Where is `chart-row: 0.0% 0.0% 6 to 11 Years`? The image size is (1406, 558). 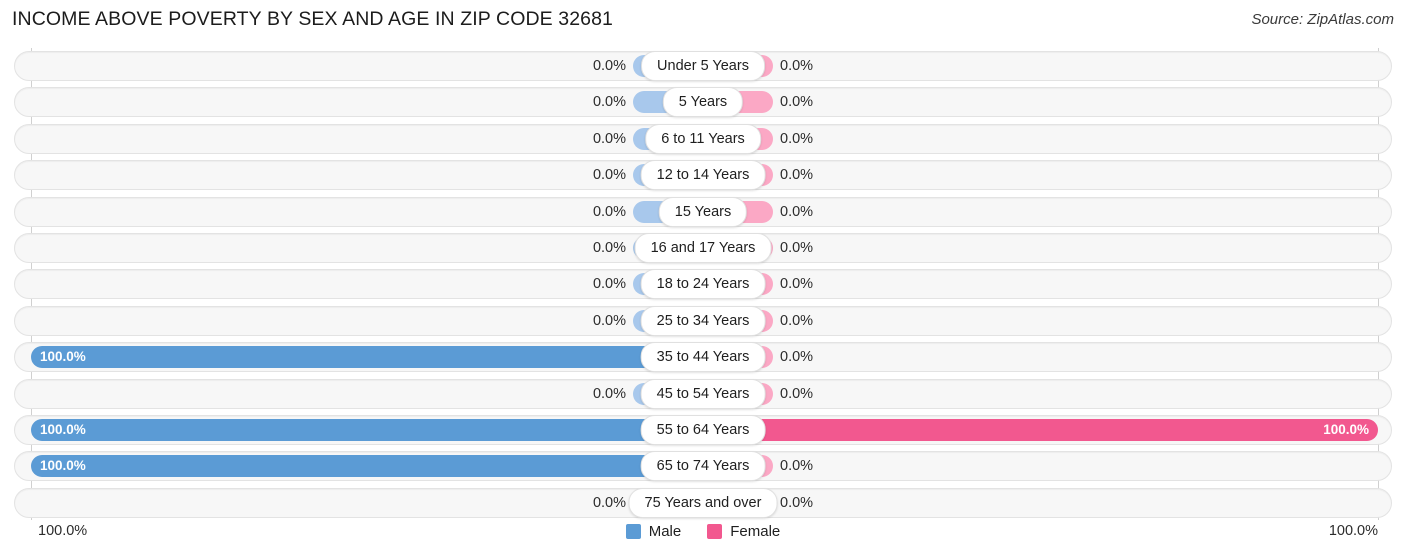
chart-row: 0.0% 0.0% 6 to 11 Years is located at coordinates (703, 139).